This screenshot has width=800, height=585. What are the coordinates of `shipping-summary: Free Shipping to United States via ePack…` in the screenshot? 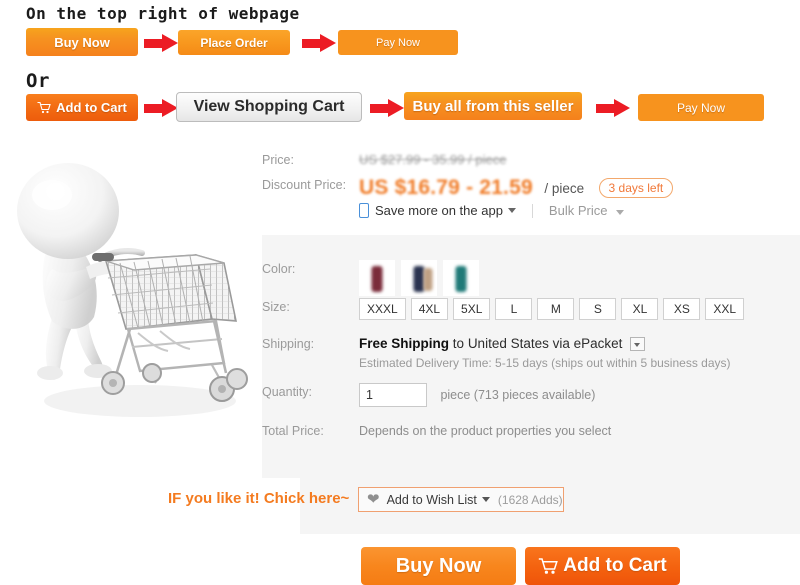 It's located at (579, 344).